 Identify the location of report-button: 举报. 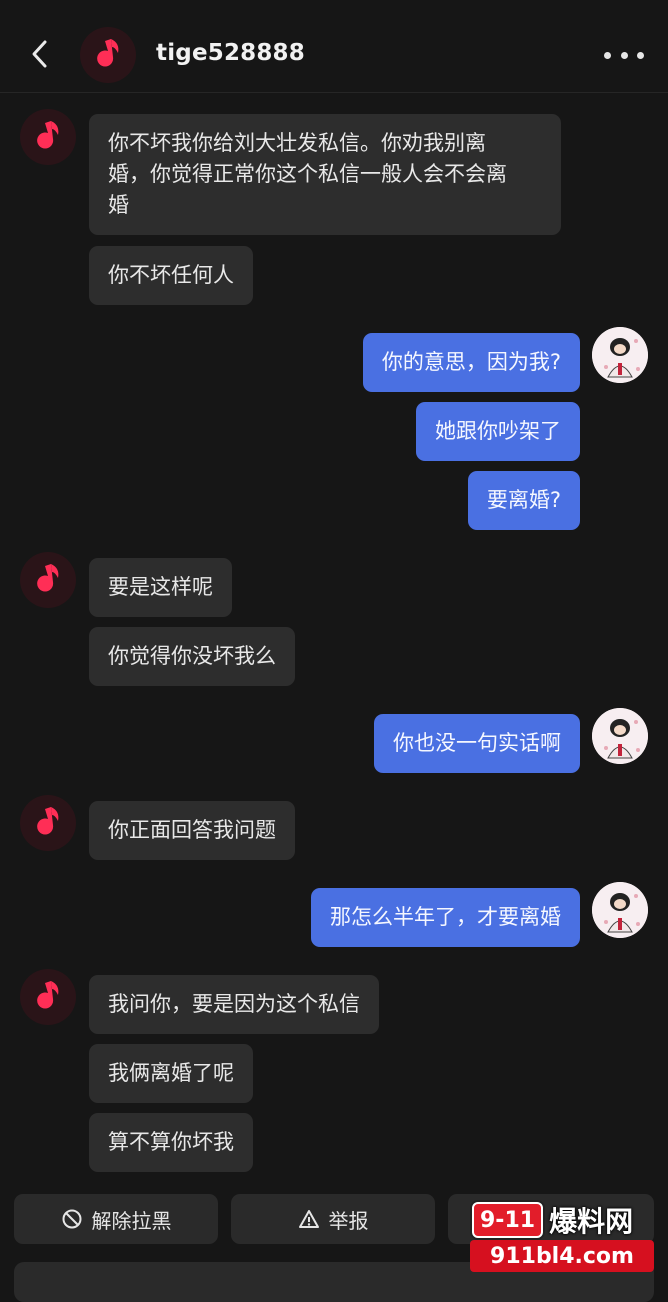
(333, 1219).